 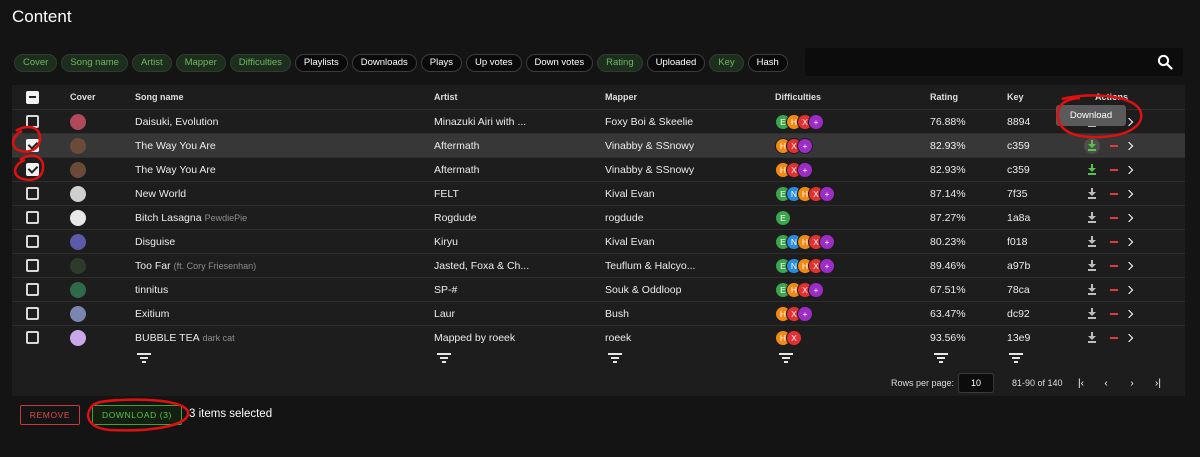 I want to click on column-chip: Playlists, so click(x=321, y=63).